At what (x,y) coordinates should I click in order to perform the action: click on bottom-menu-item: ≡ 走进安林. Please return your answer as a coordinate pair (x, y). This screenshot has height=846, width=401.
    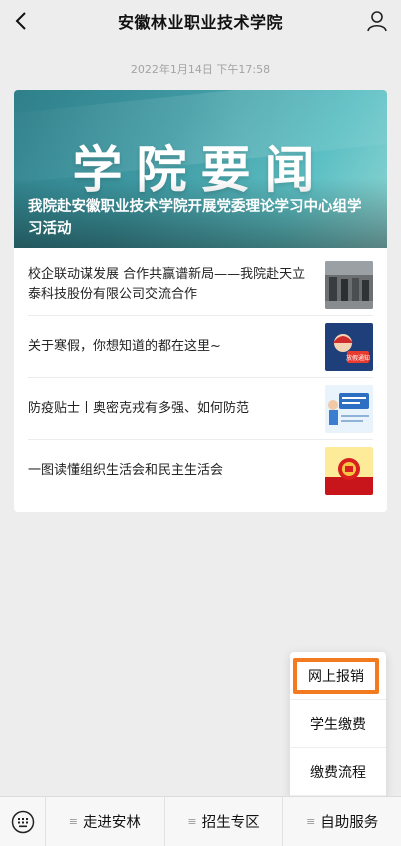
    Looking at the image, I should click on (105, 821).